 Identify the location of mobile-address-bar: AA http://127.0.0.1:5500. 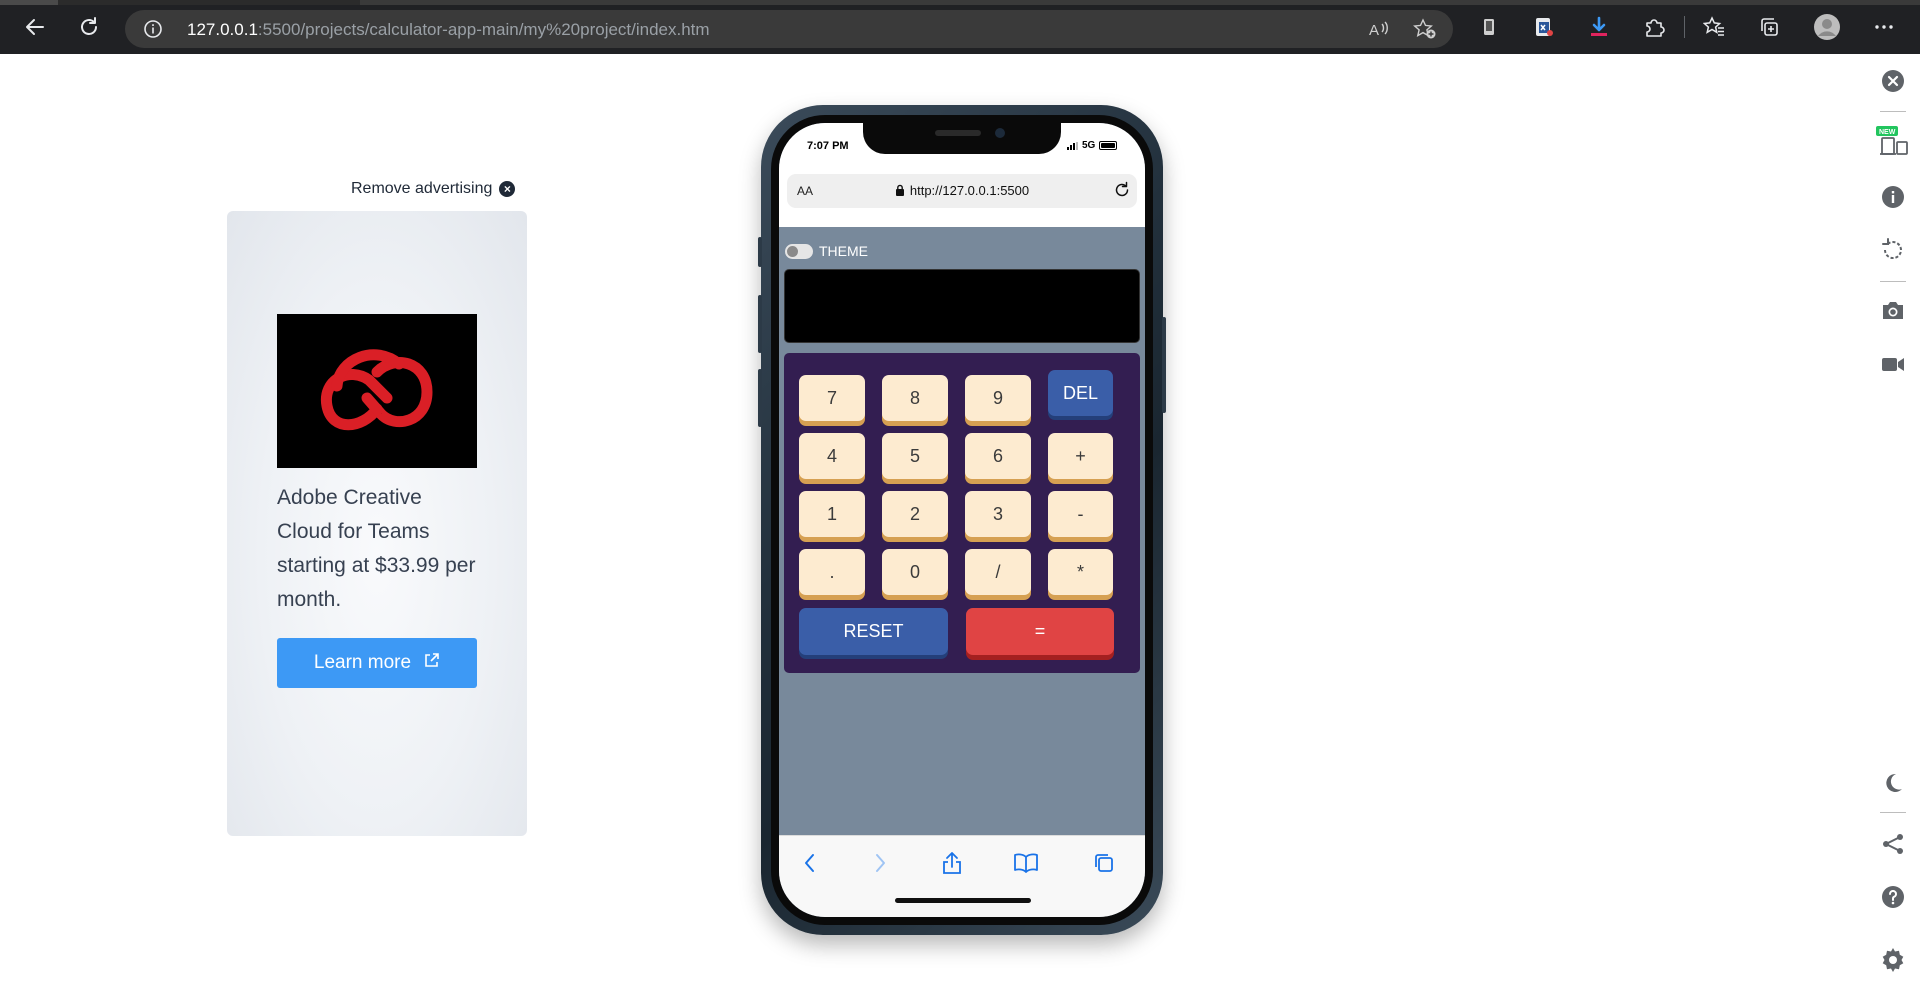
(962, 197).